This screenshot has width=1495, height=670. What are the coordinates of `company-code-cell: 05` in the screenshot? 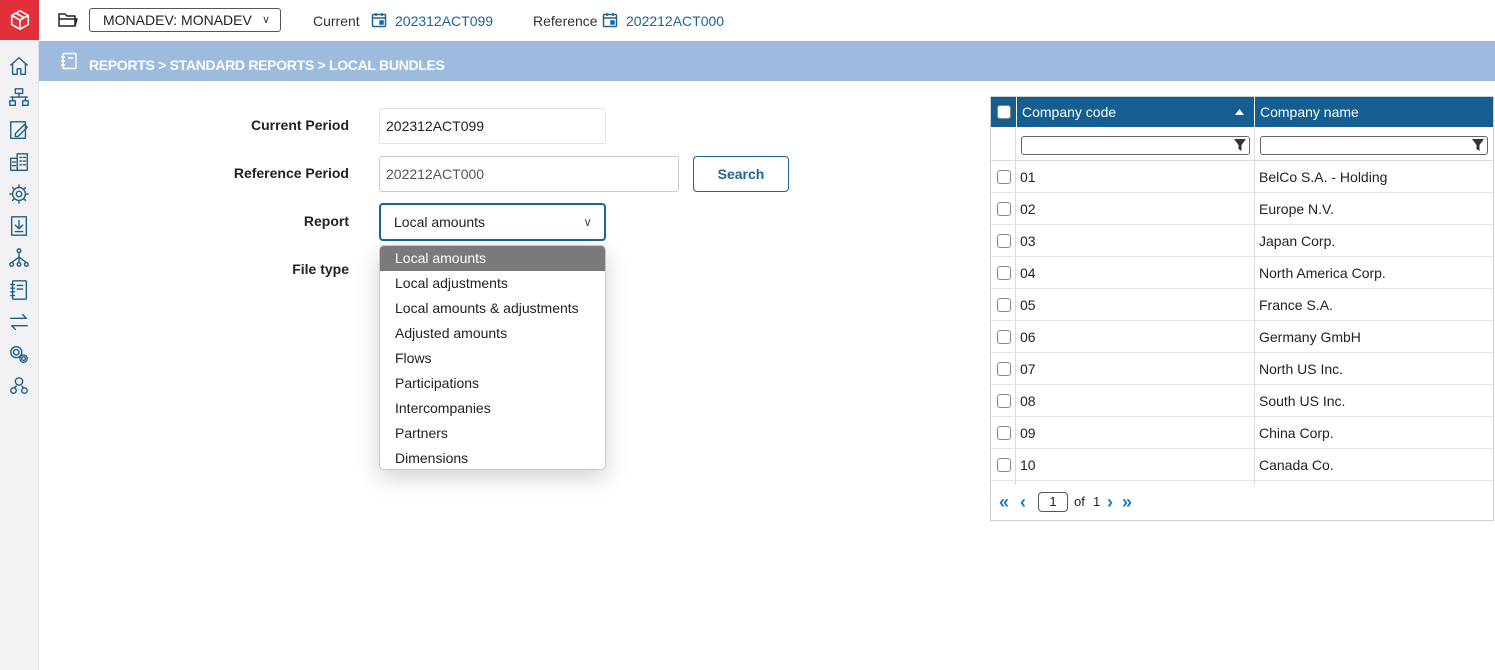 It's located at (1028, 305).